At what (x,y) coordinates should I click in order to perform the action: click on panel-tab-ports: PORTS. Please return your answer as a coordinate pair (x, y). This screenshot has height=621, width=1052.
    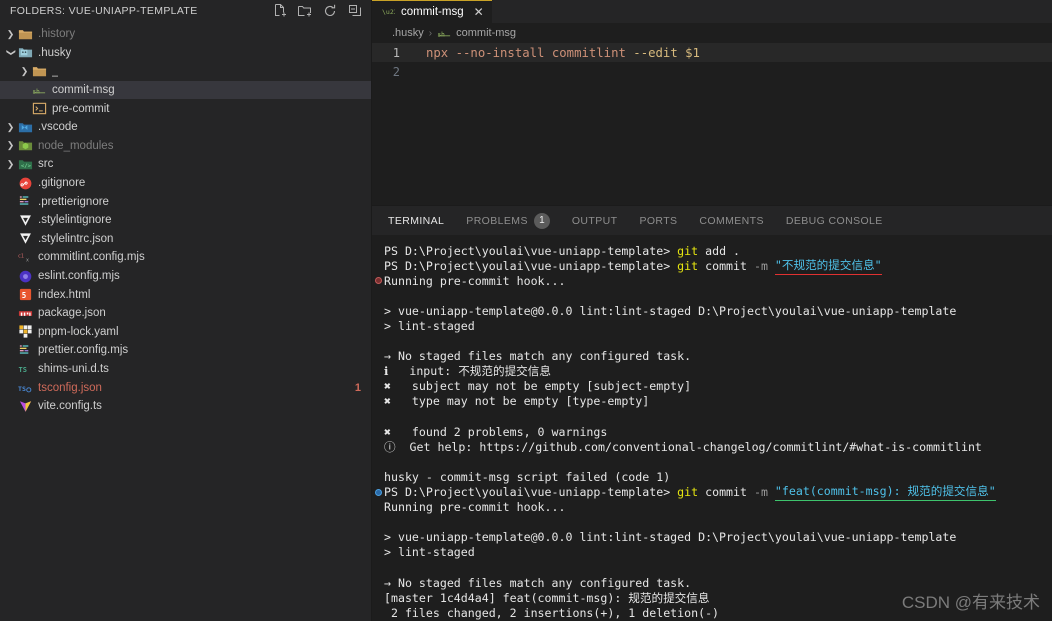
    Looking at the image, I should click on (658, 221).